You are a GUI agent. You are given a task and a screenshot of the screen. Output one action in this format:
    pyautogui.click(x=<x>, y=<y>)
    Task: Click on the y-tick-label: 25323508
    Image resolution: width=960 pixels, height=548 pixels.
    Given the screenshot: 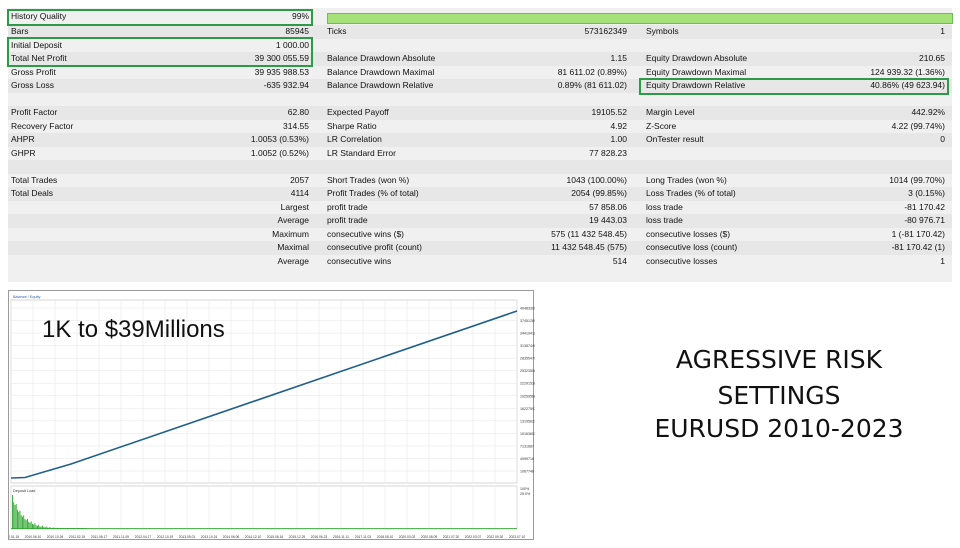 What is the action you would take?
    pyautogui.click(x=527, y=371)
    